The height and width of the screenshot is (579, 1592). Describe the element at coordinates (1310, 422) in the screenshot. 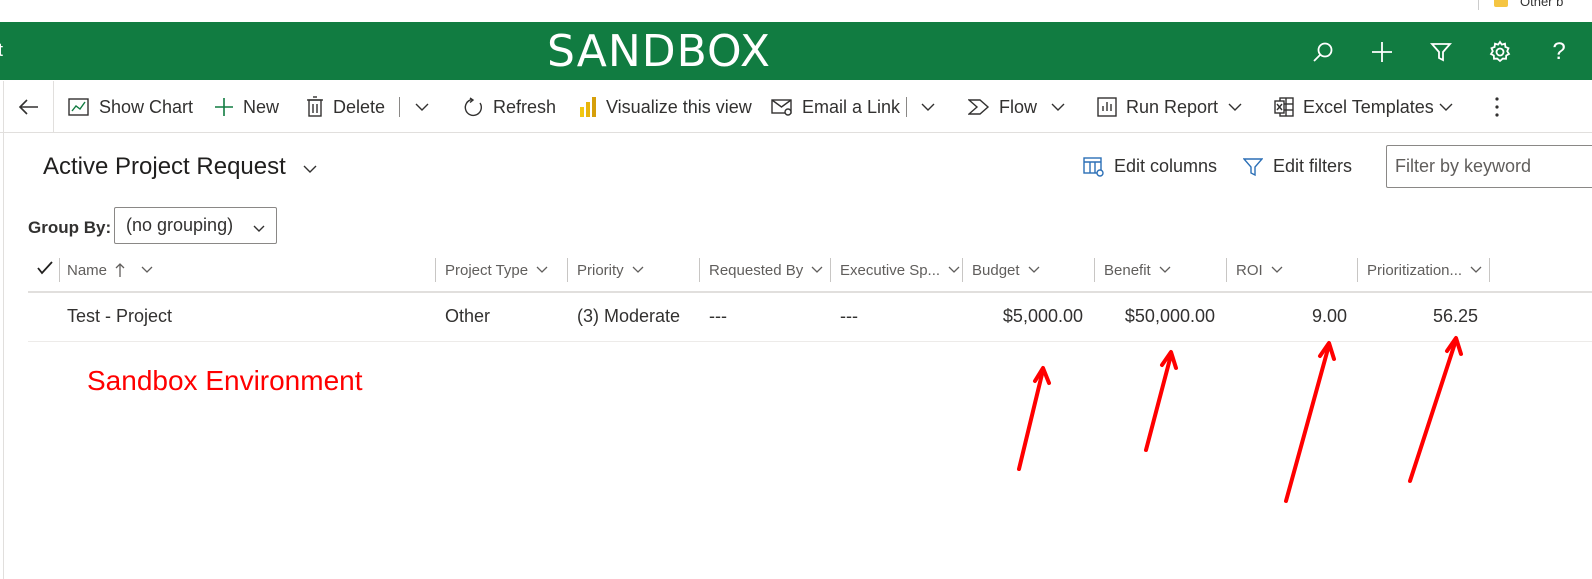

I see `annotation-arrow-roi` at that location.